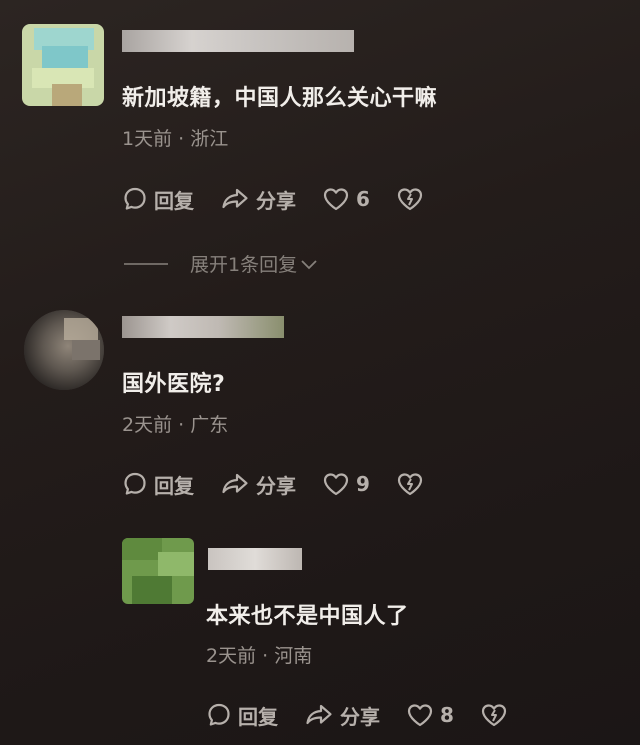 The image size is (640, 745). What do you see at coordinates (280, 98) in the screenshot?
I see `comment-text: 新加坡籍，中国人那么关心干嘛` at bounding box center [280, 98].